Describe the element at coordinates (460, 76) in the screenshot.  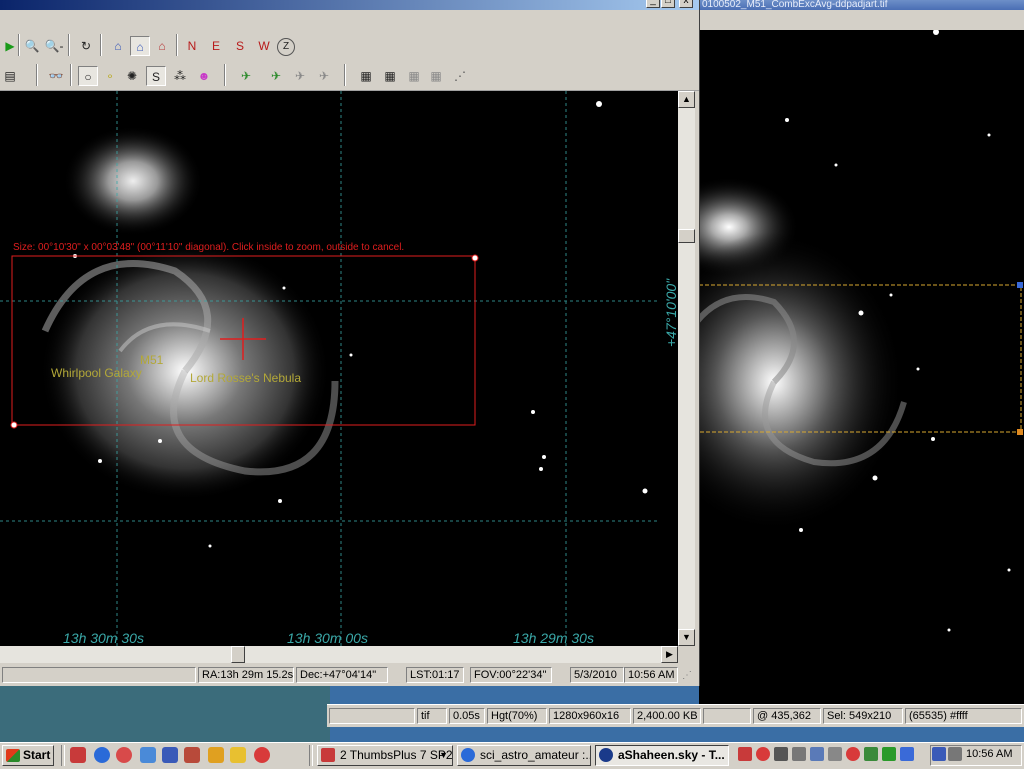
I see `measure-icon: ⋰` at that location.